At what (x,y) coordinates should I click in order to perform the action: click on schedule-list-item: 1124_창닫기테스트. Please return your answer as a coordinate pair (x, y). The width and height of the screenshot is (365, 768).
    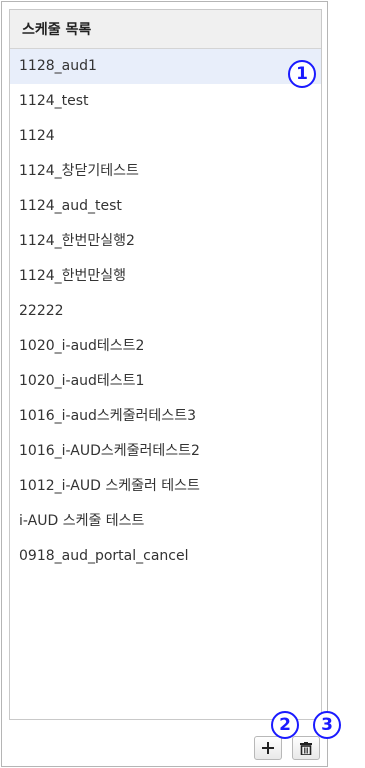
    Looking at the image, I should click on (165, 171).